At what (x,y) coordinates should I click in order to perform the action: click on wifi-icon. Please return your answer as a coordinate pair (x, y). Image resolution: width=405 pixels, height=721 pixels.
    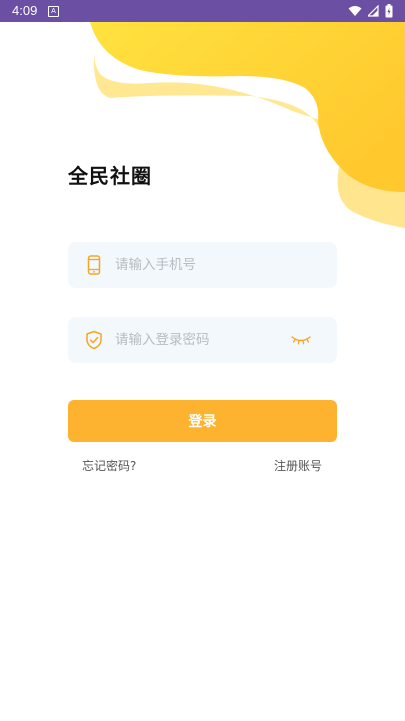
    Looking at the image, I should click on (355, 11).